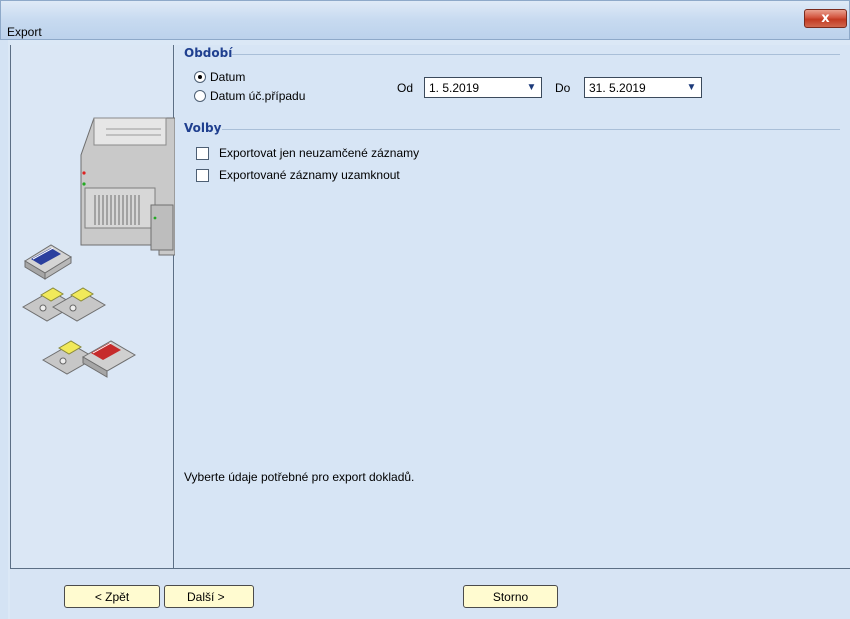 The image size is (850, 619). What do you see at coordinates (24, 32) in the screenshot?
I see `window-title: Export` at bounding box center [24, 32].